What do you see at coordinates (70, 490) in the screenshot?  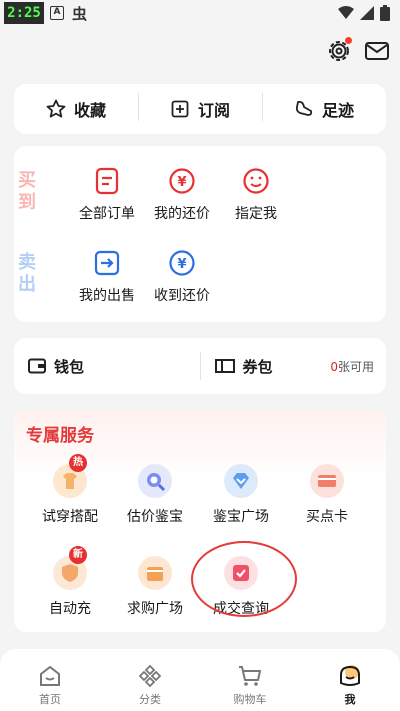 I see `try-on-button: 热 试穿搭配` at bounding box center [70, 490].